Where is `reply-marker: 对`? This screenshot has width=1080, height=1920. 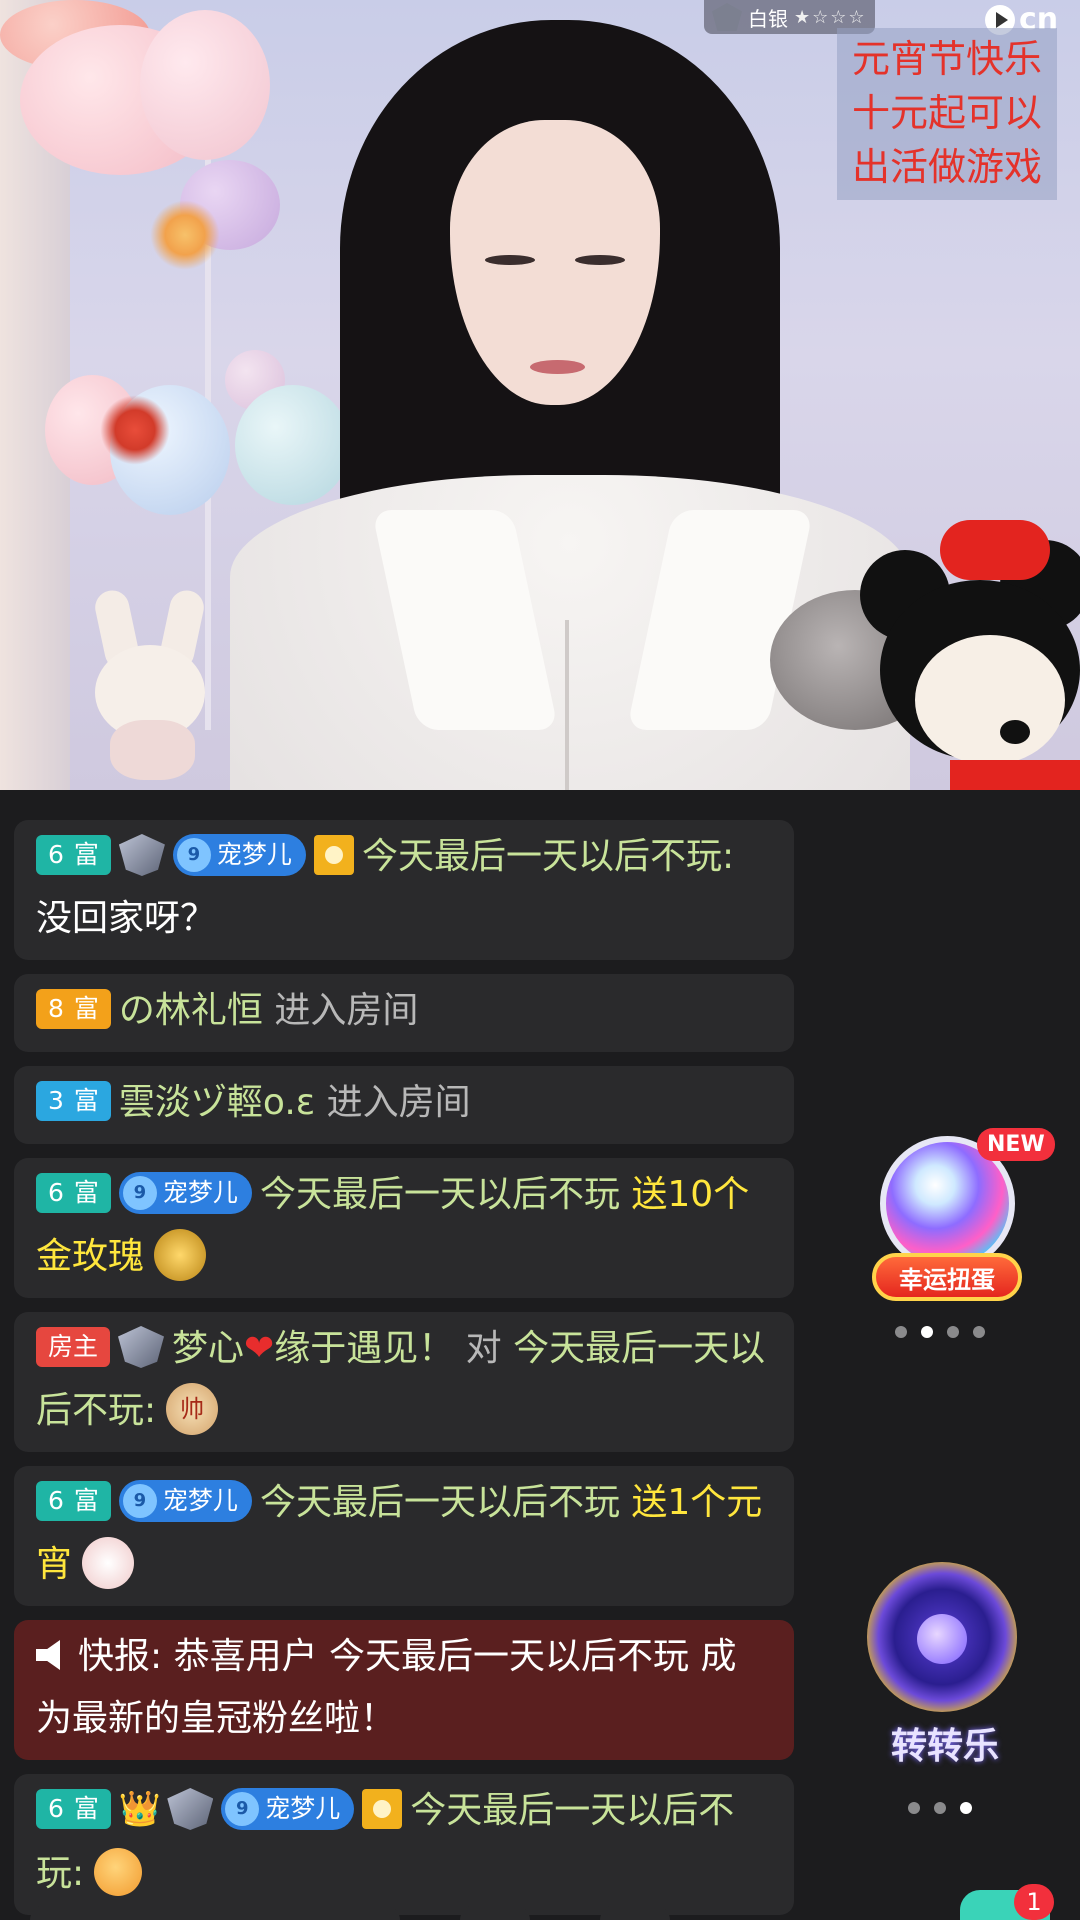 reply-marker: 对 is located at coordinates (483, 1348).